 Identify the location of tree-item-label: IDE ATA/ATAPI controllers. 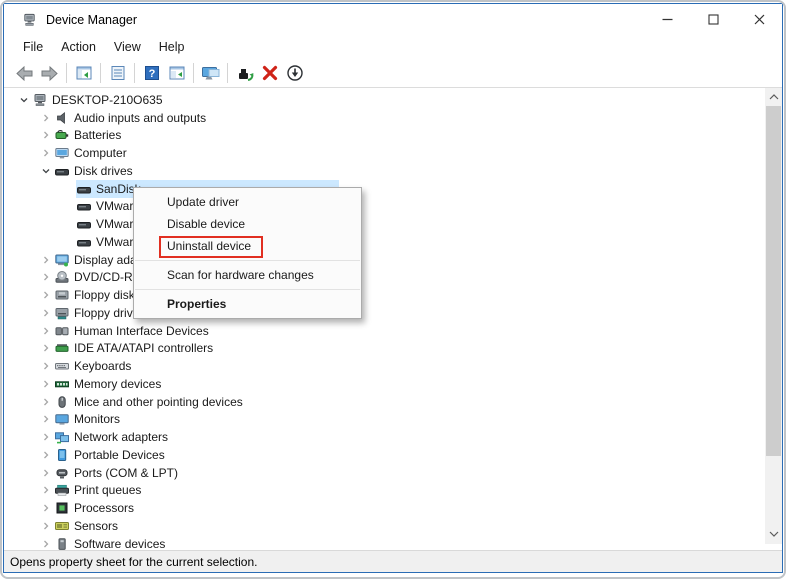
(144, 348).